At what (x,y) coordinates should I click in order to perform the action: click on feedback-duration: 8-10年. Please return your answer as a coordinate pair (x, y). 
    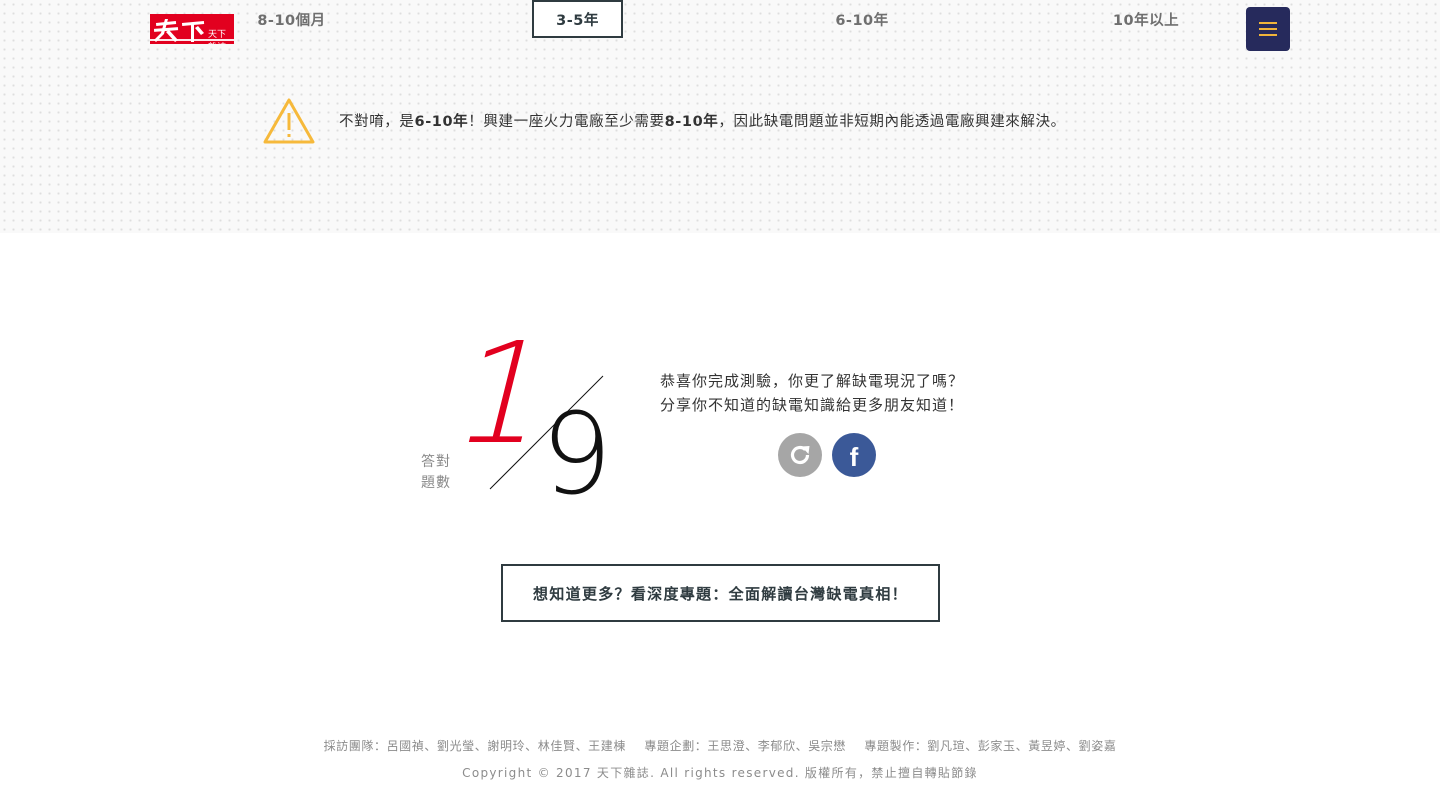
    Looking at the image, I should click on (691, 122).